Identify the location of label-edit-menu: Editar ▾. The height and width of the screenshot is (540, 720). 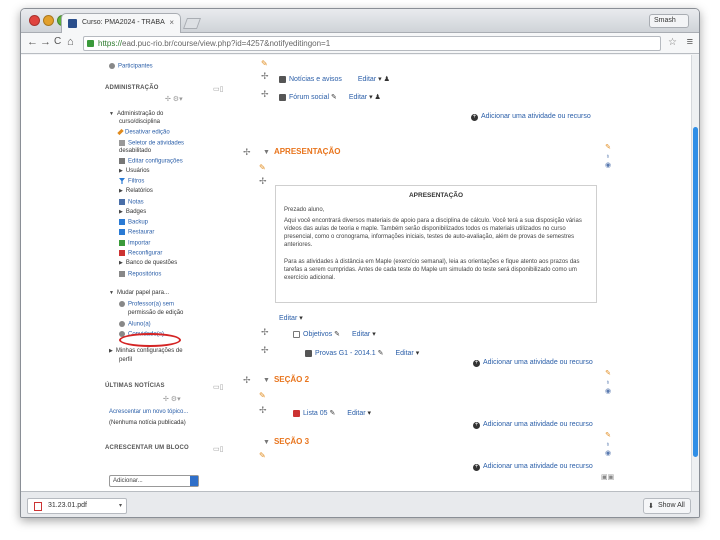
(291, 318).